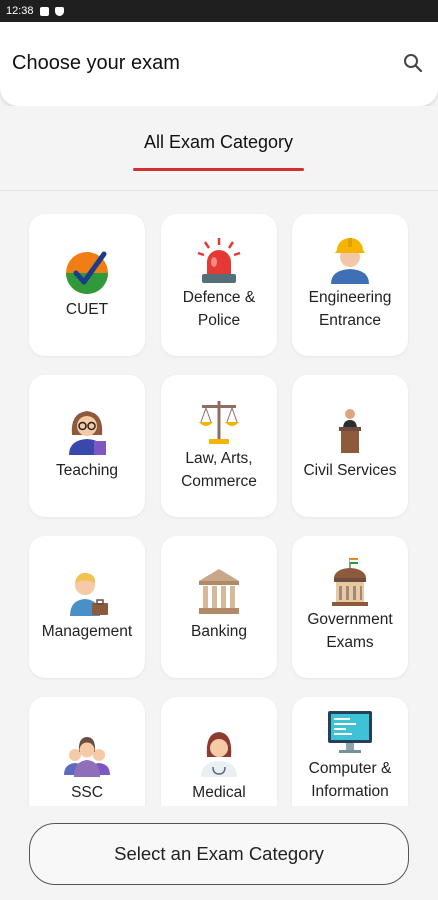  What do you see at coordinates (219, 591) in the screenshot?
I see `bank-icon` at bounding box center [219, 591].